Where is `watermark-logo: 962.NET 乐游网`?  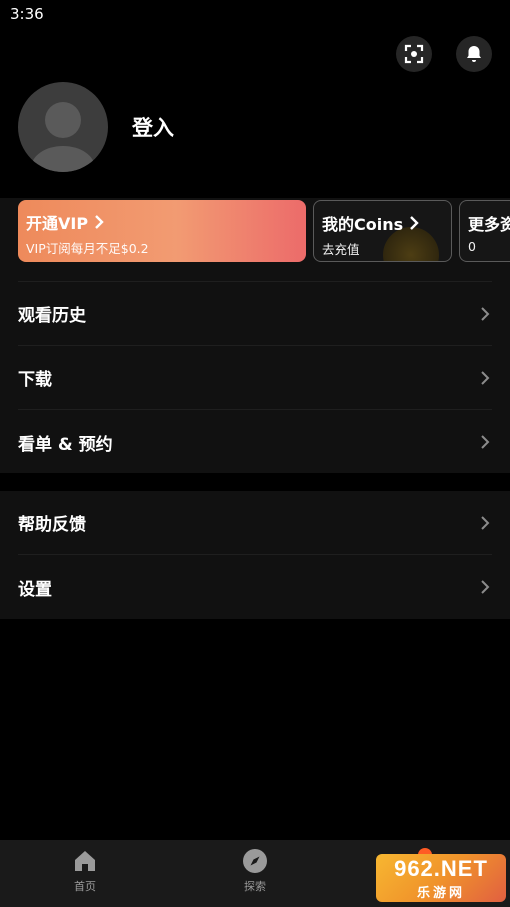
watermark-logo: 962.NET 乐游网 is located at coordinates (441, 878).